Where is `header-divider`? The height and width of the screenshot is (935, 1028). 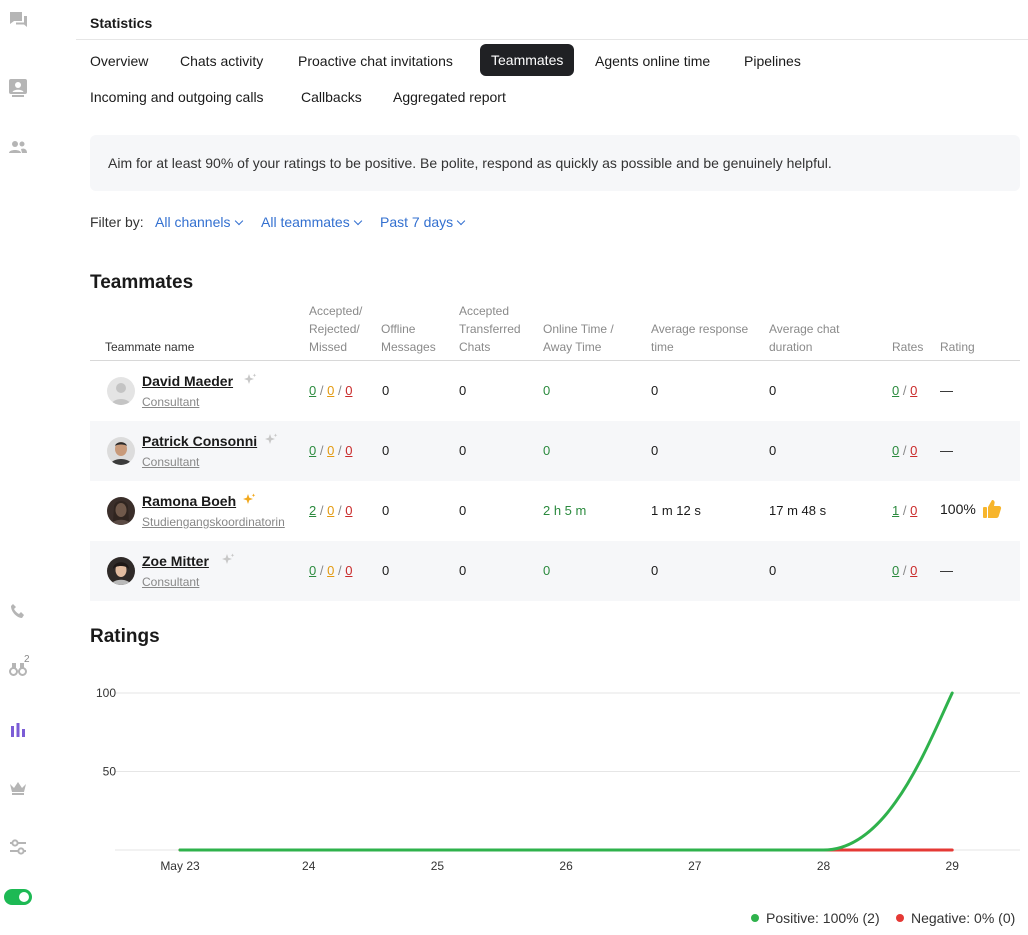
header-divider is located at coordinates (552, 39).